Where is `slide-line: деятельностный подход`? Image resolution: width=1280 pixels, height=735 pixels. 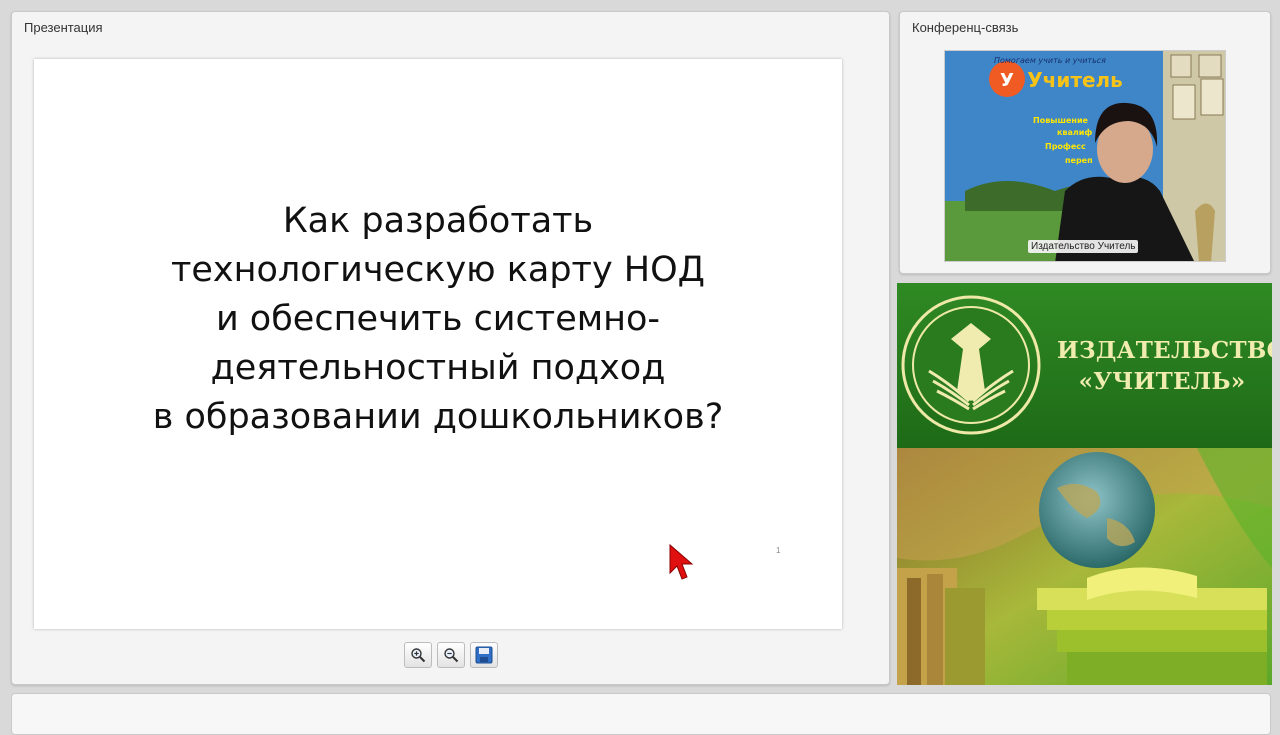
slide-line: деятельностный подход is located at coordinates (438, 368).